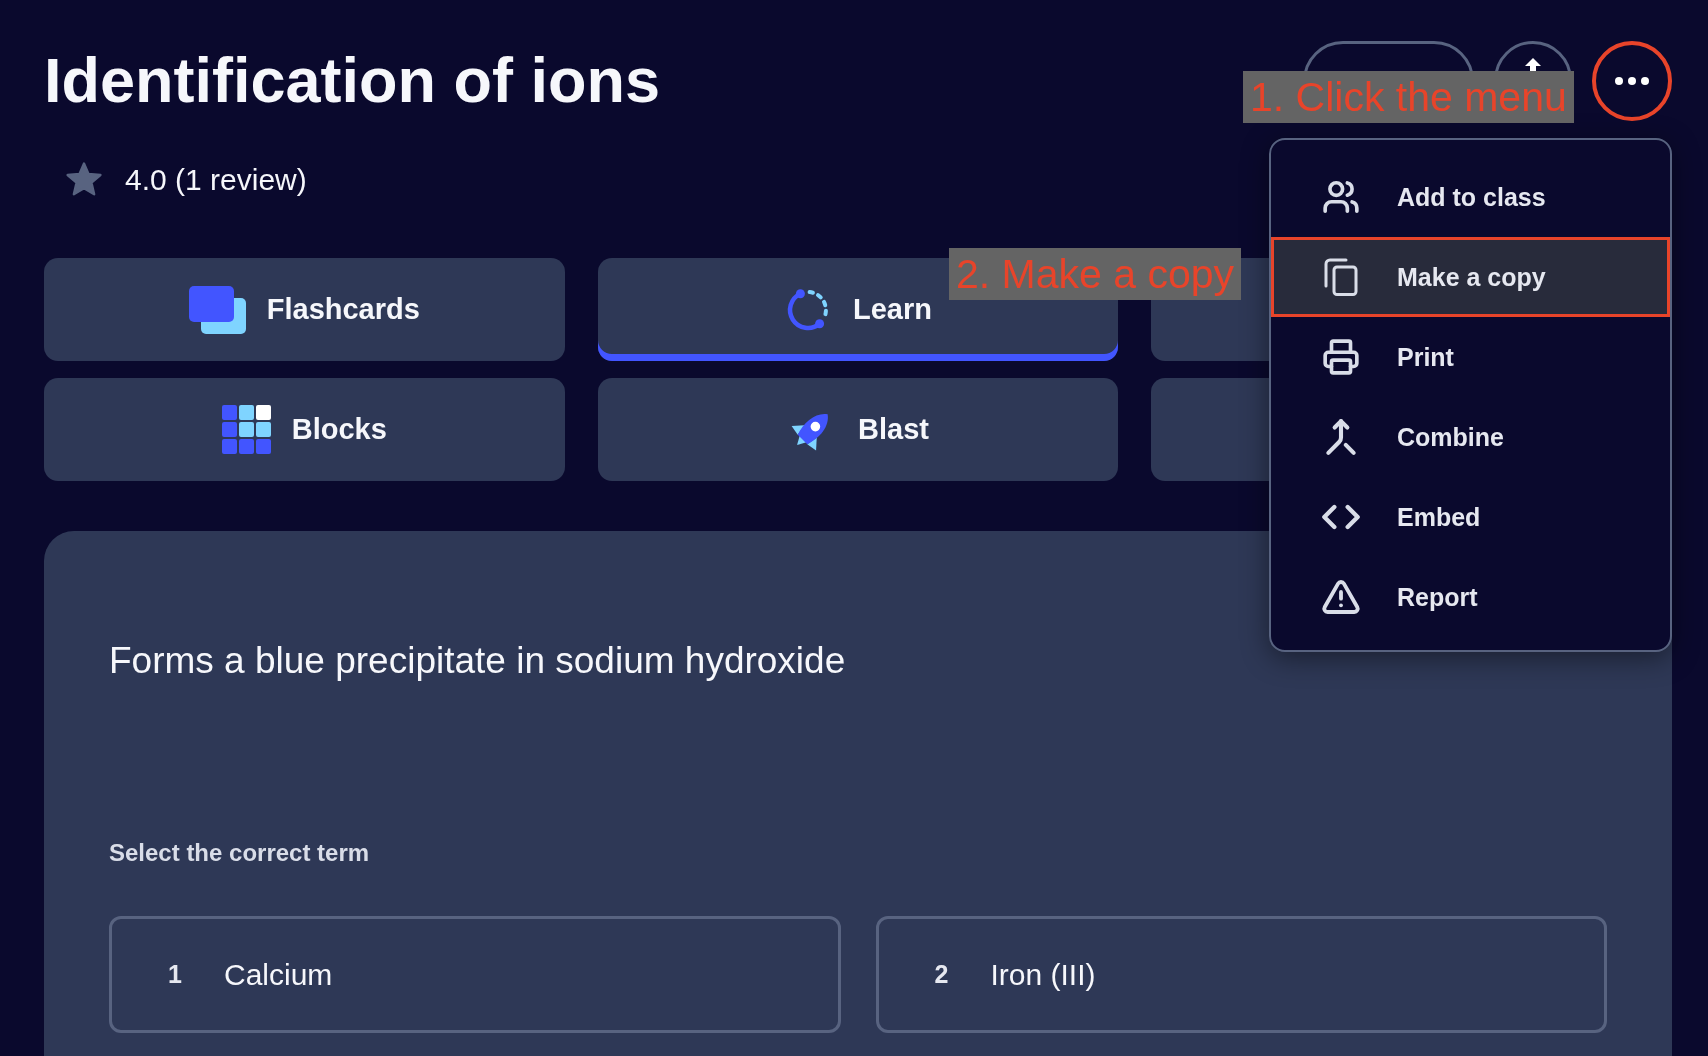  What do you see at coordinates (1095, 274) in the screenshot?
I see `step-tooltip: 2. Make a copy` at bounding box center [1095, 274].